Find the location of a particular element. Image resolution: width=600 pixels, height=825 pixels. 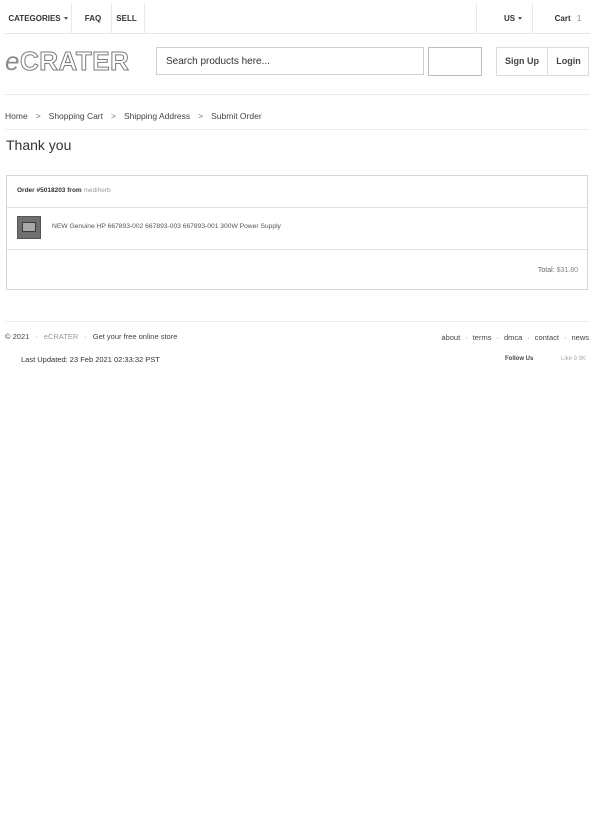

country-selector: US is located at coordinates (513, 18).